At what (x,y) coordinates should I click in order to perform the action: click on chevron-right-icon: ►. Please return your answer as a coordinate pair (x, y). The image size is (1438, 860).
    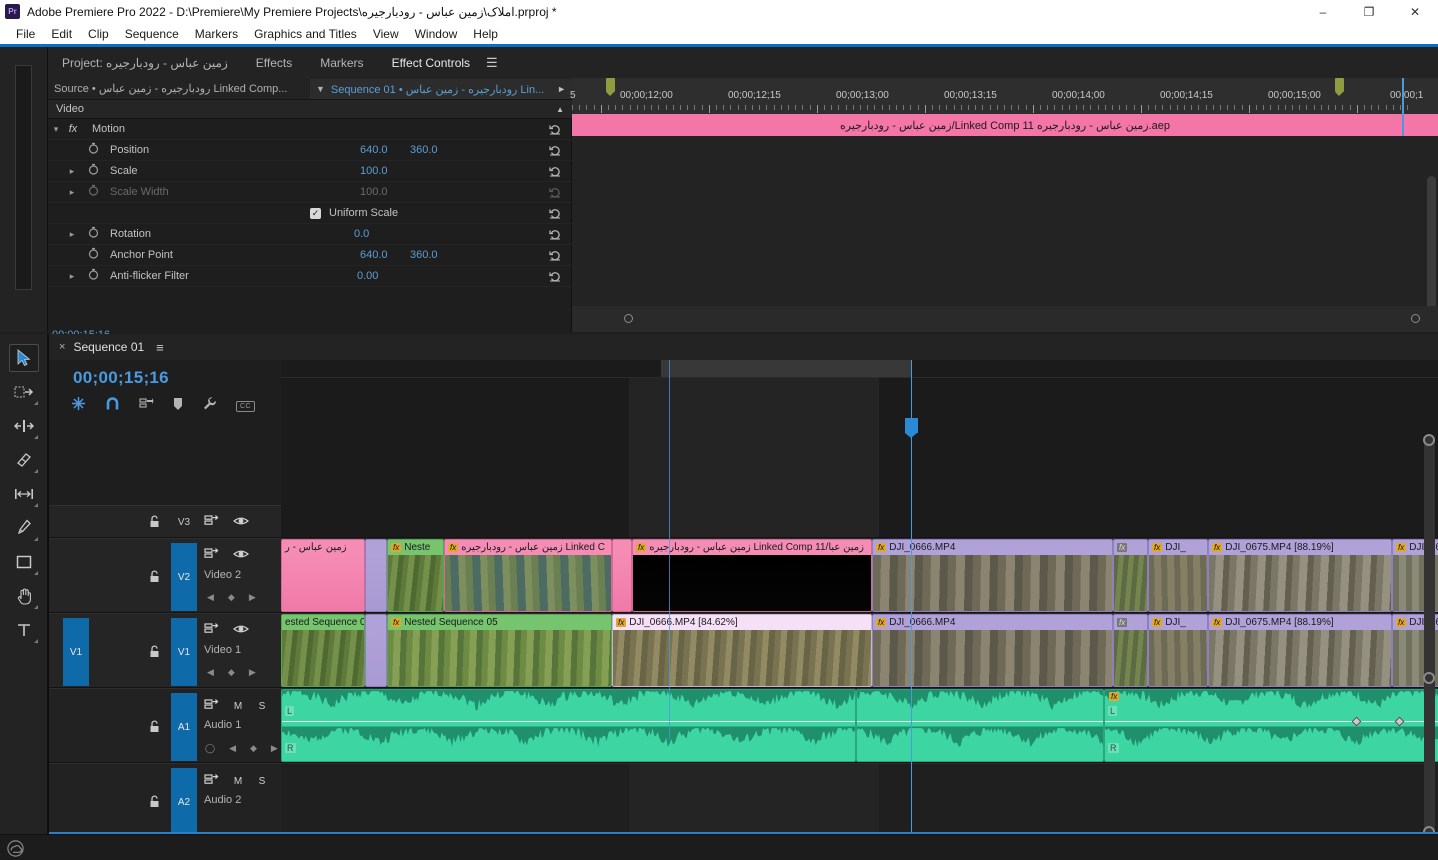
    Looking at the image, I should click on (561, 89).